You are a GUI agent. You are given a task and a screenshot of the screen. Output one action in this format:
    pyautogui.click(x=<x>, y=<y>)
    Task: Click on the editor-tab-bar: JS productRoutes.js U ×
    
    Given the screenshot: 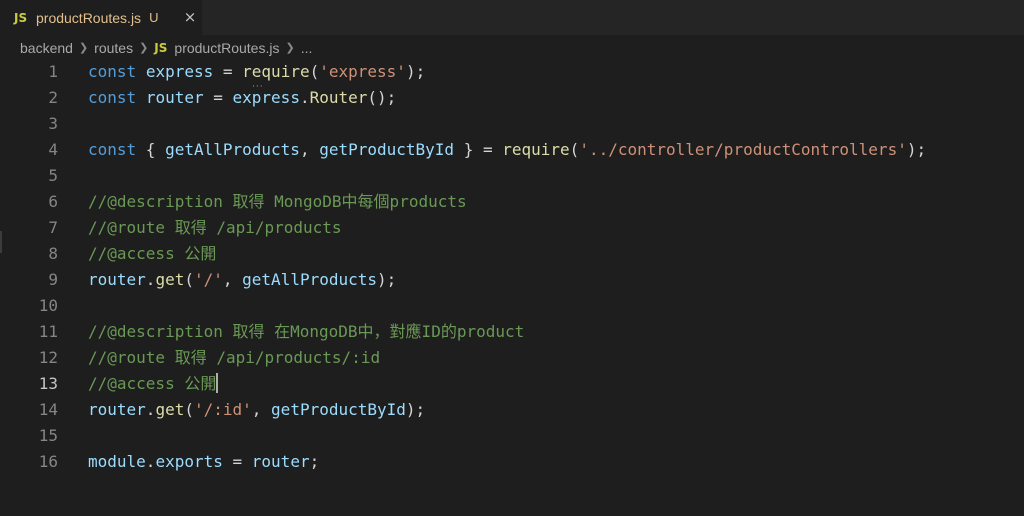 What is the action you would take?
    pyautogui.click(x=512, y=17)
    